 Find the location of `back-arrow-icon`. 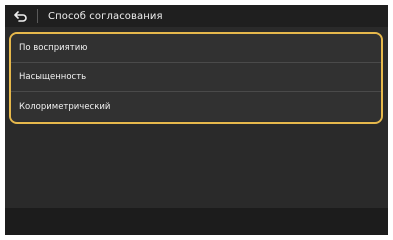

back-arrow-icon is located at coordinates (20, 16).